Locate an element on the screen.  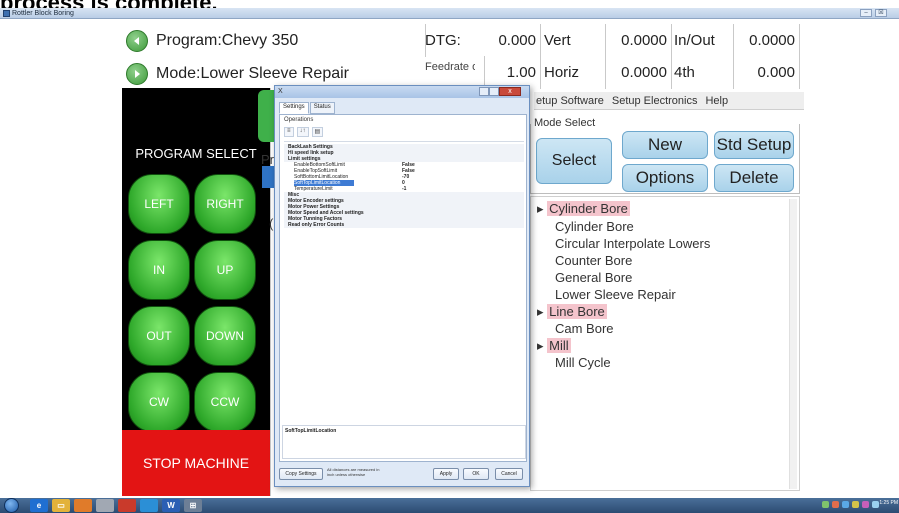
tree-category-line-bore: ▸ Line Bore is located at coordinates (572, 312).